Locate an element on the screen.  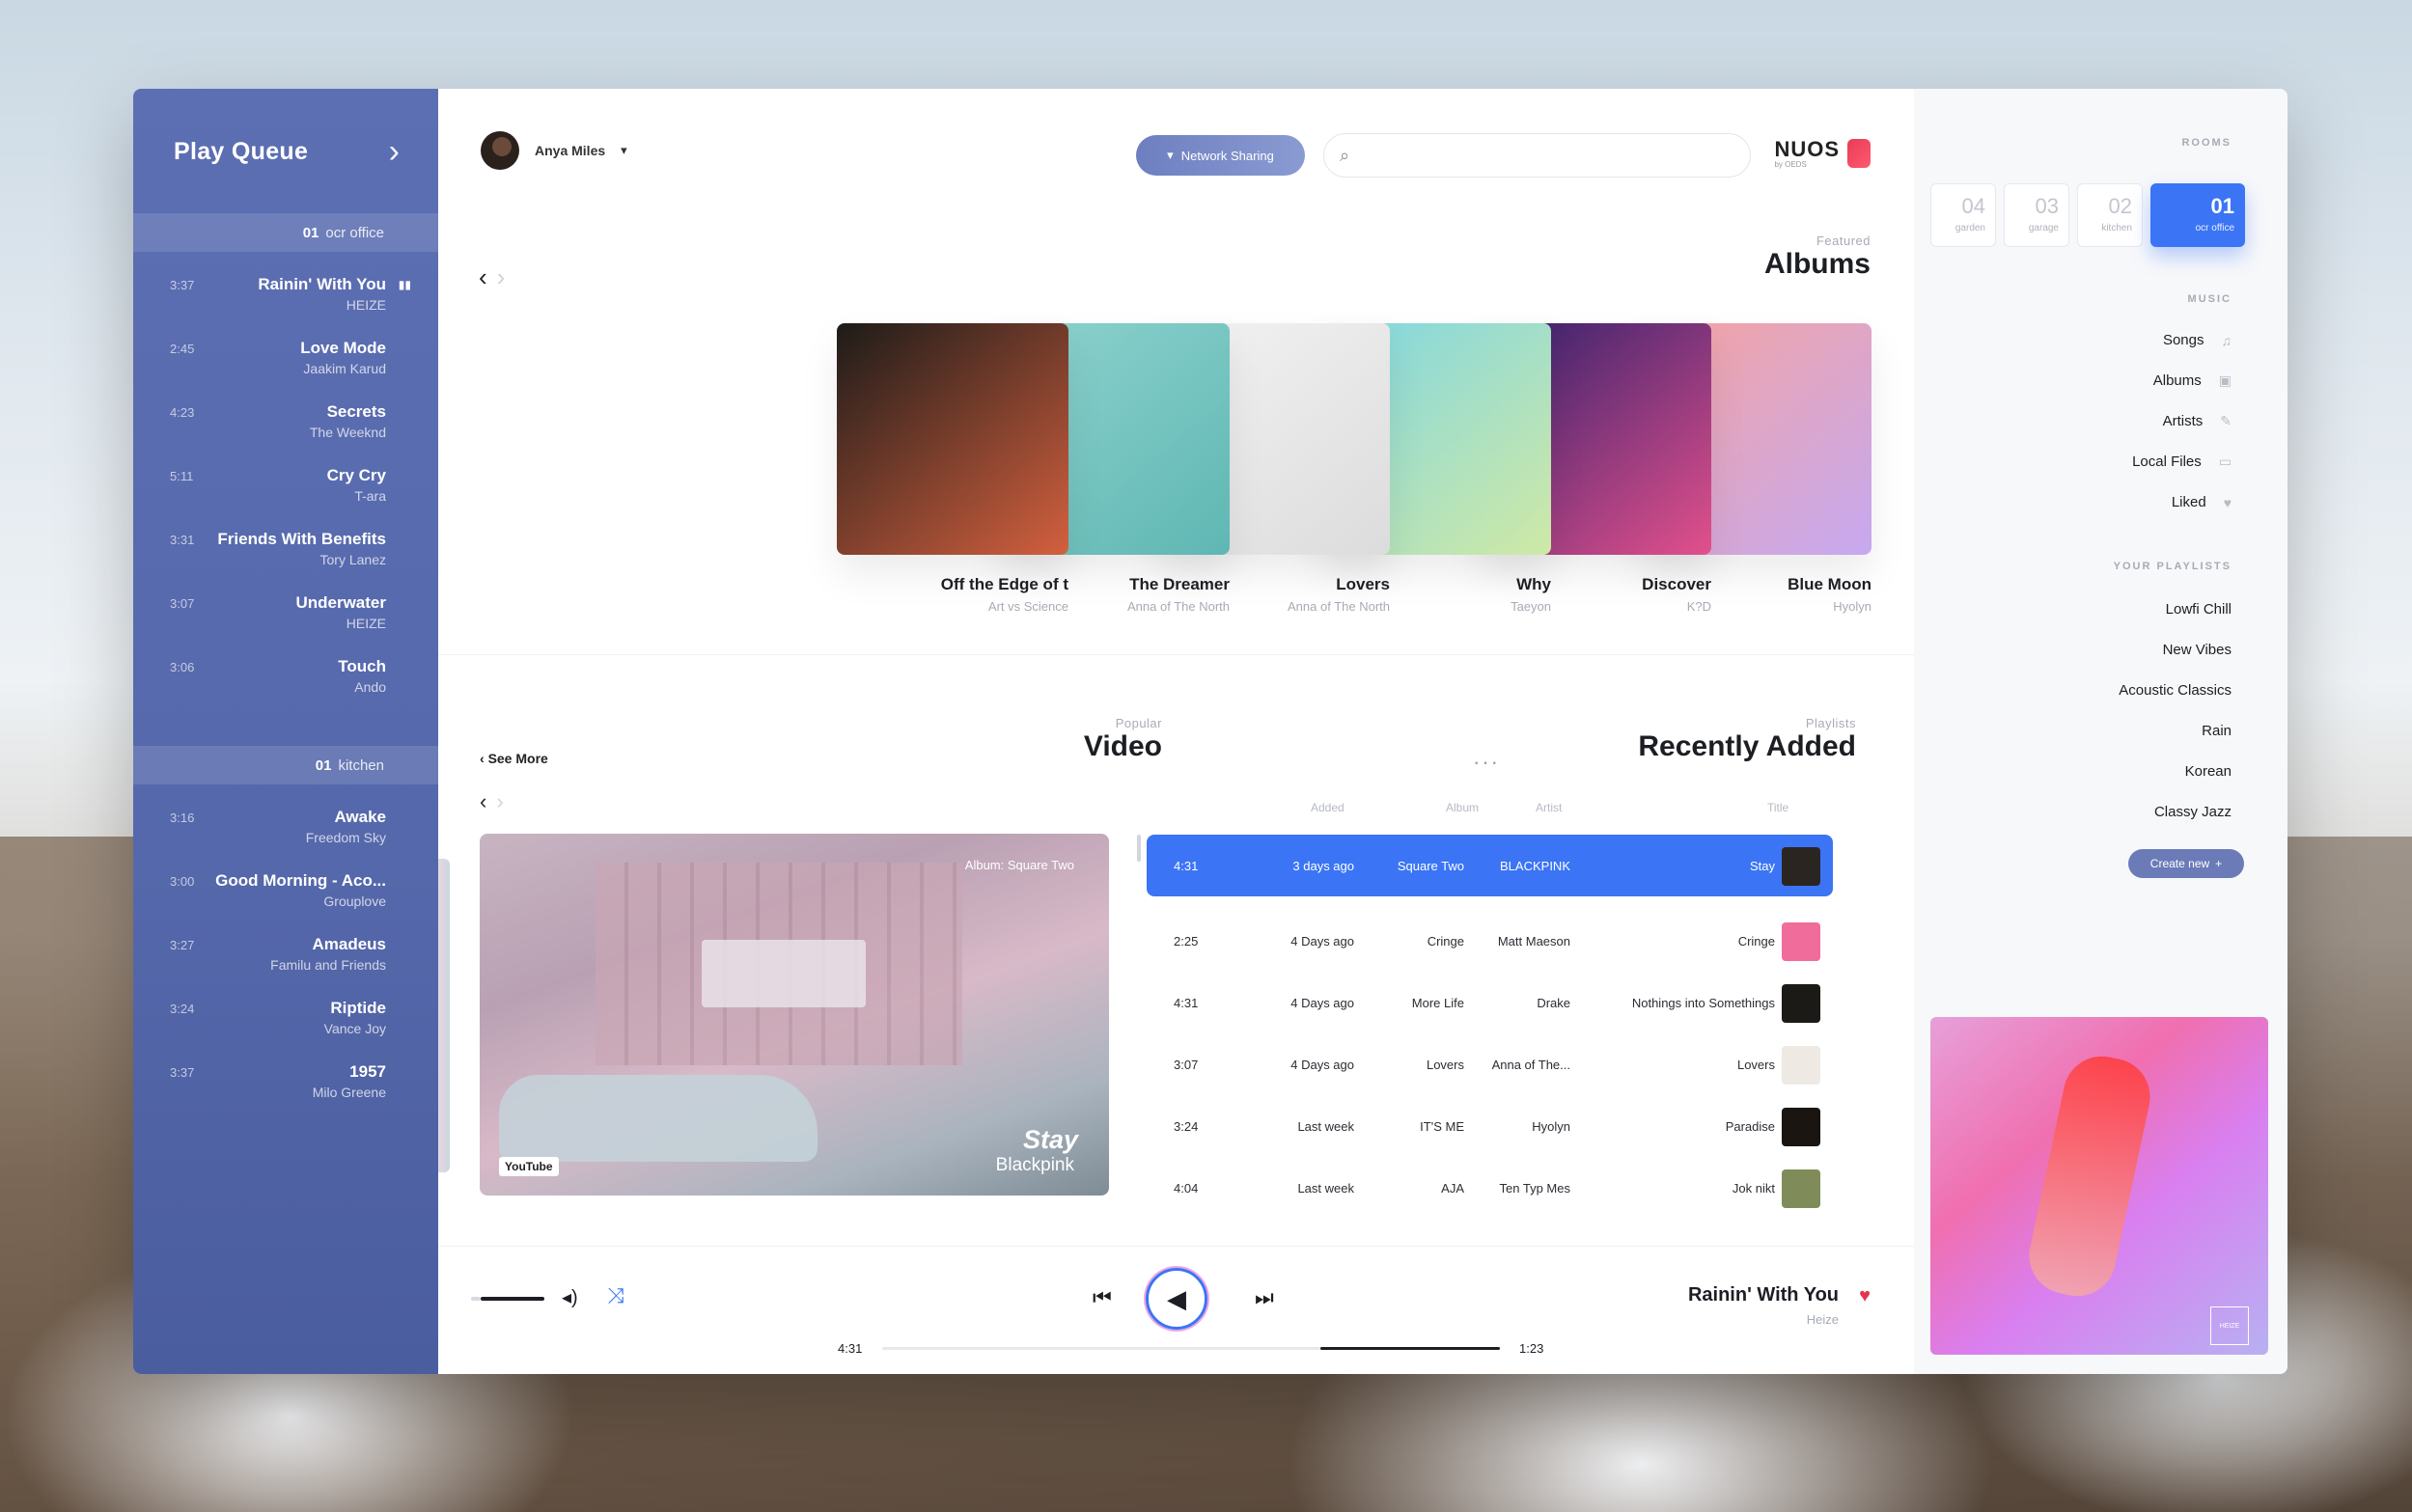
queue-item-duration: 3:24 is located at coordinates (182, 1009).